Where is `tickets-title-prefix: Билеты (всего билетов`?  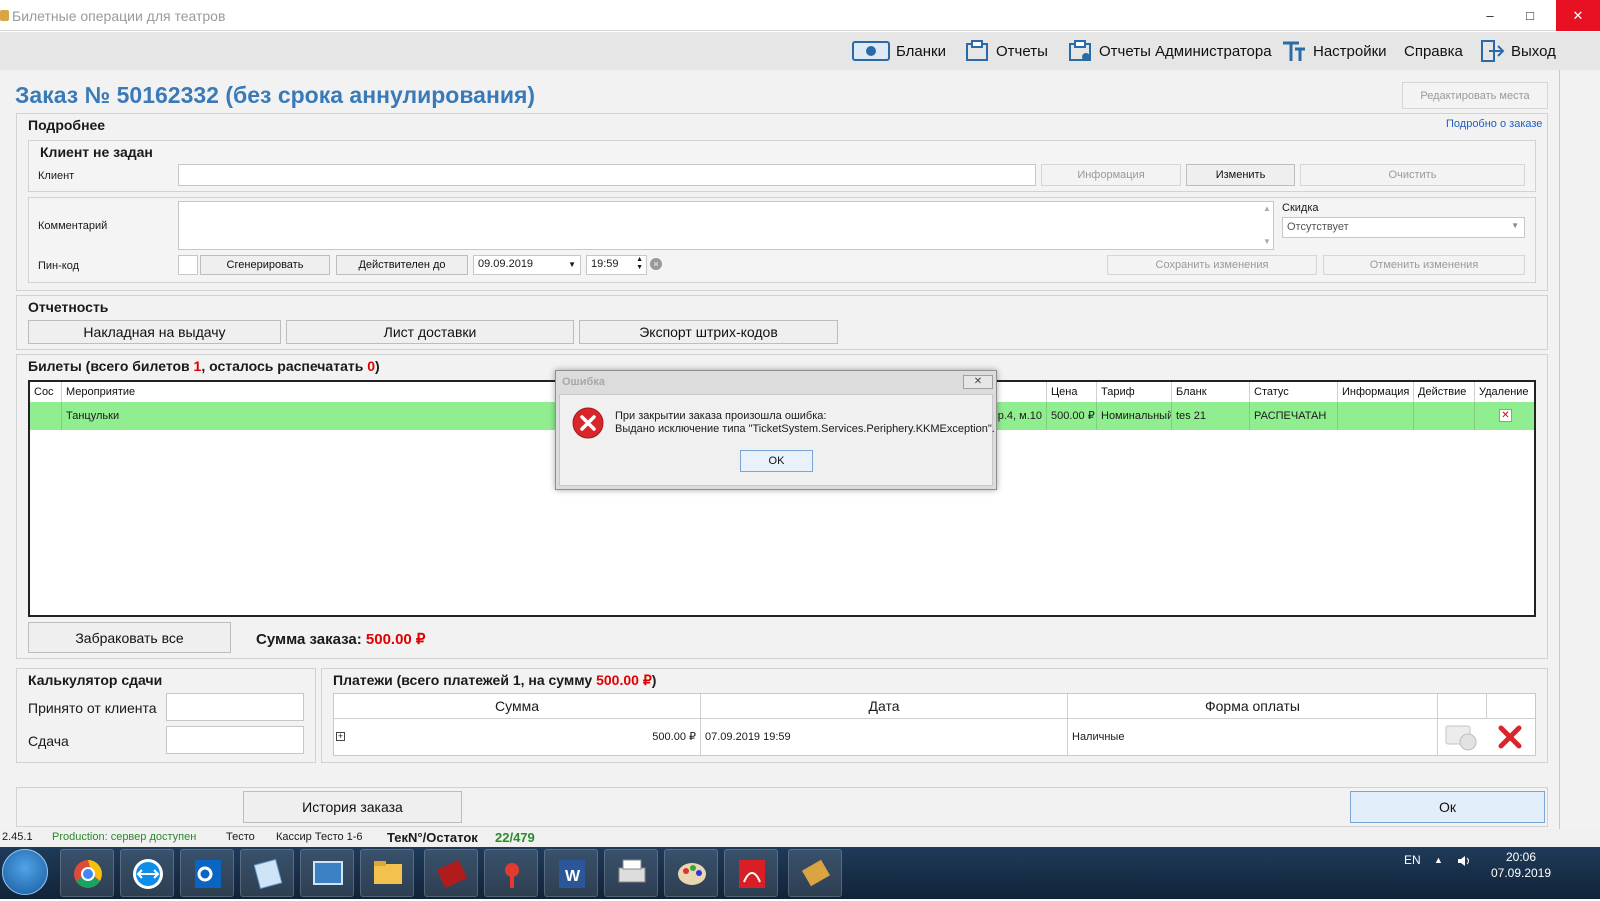
tickets-title-prefix: Билеты (всего билетов is located at coordinates (111, 366).